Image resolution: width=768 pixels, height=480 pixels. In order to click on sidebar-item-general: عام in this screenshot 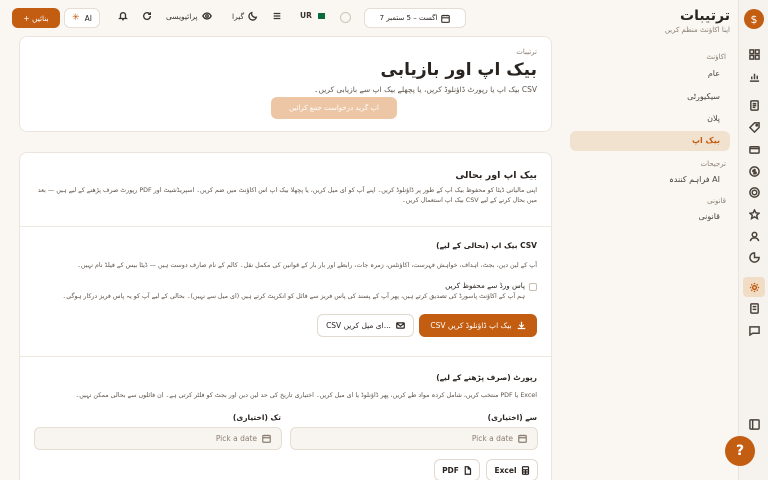, I will do `click(650, 74)`.